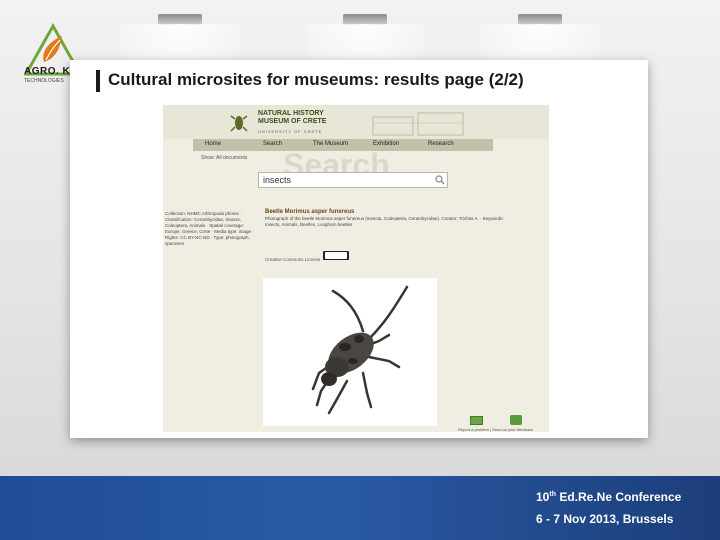  I want to click on nav-research: Research, so click(441, 144).